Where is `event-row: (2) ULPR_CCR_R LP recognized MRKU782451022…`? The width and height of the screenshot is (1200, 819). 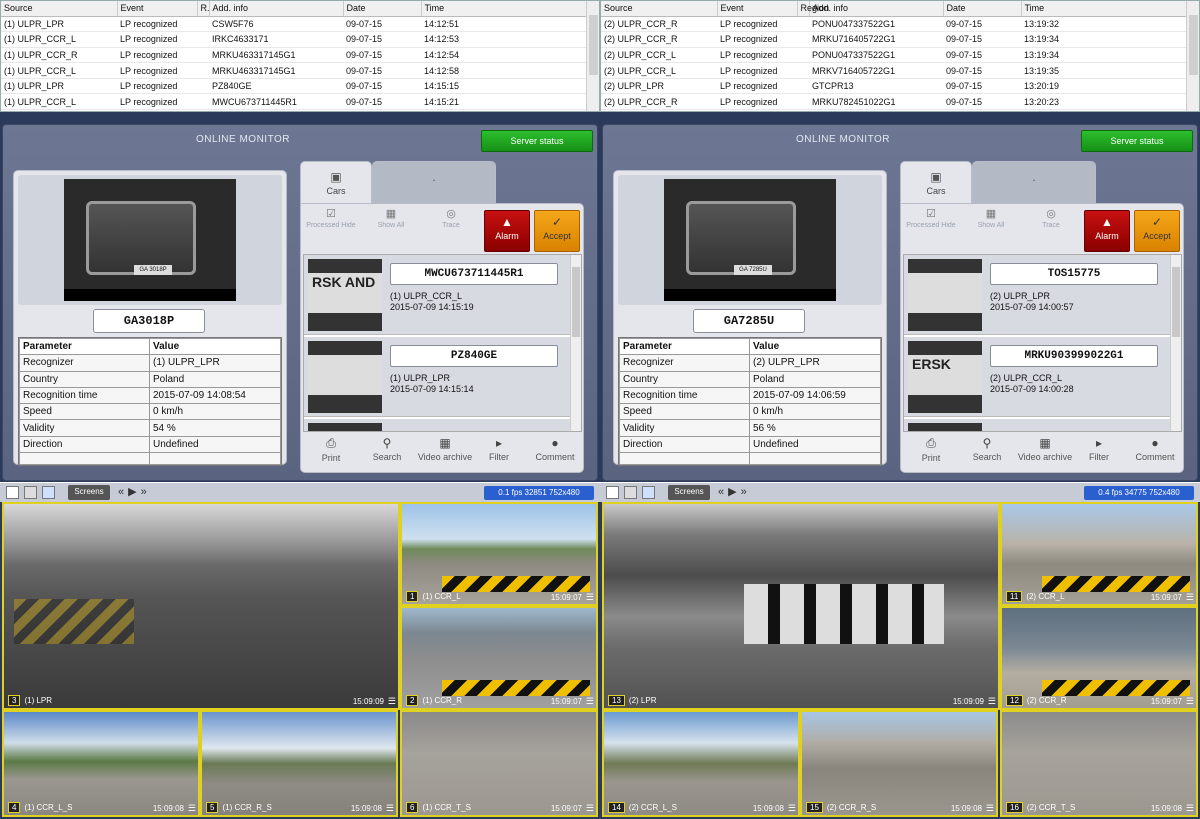 event-row: (2) ULPR_CCR_R LP recognized MRKU782451022… is located at coordinates (894, 102).